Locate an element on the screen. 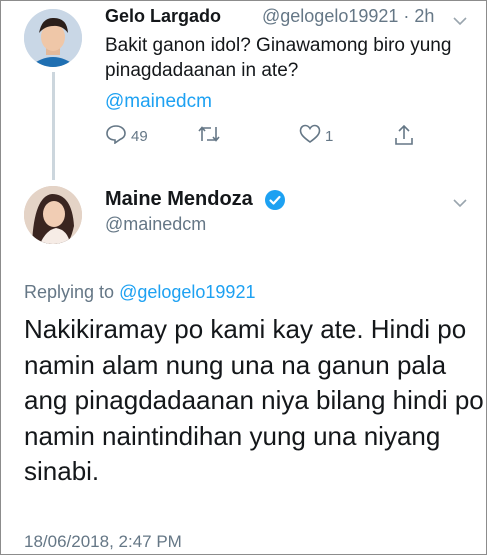  like-count: 1 is located at coordinates (329, 136).